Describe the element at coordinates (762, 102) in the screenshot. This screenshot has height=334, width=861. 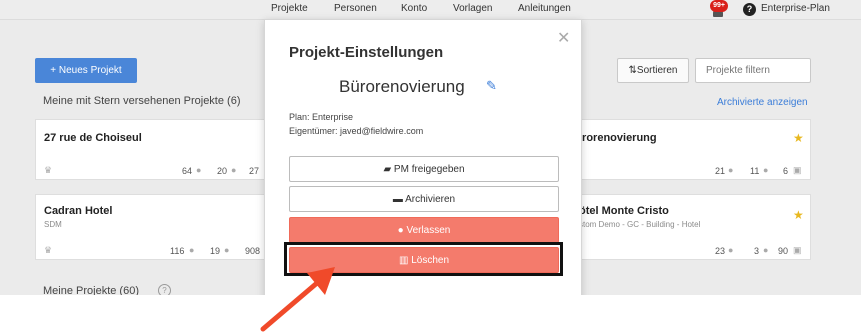
I see `show-archived-link: Archivierte anzeigen` at that location.